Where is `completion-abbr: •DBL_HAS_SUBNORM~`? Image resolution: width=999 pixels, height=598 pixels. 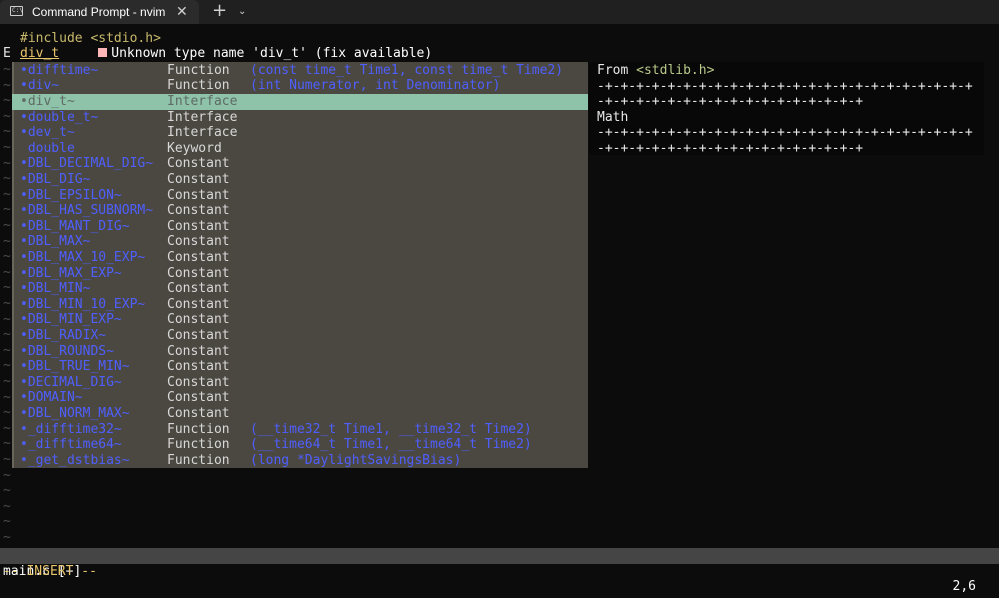
completion-abbr: •DBL_HAS_SUBNORM~ is located at coordinates (87, 211).